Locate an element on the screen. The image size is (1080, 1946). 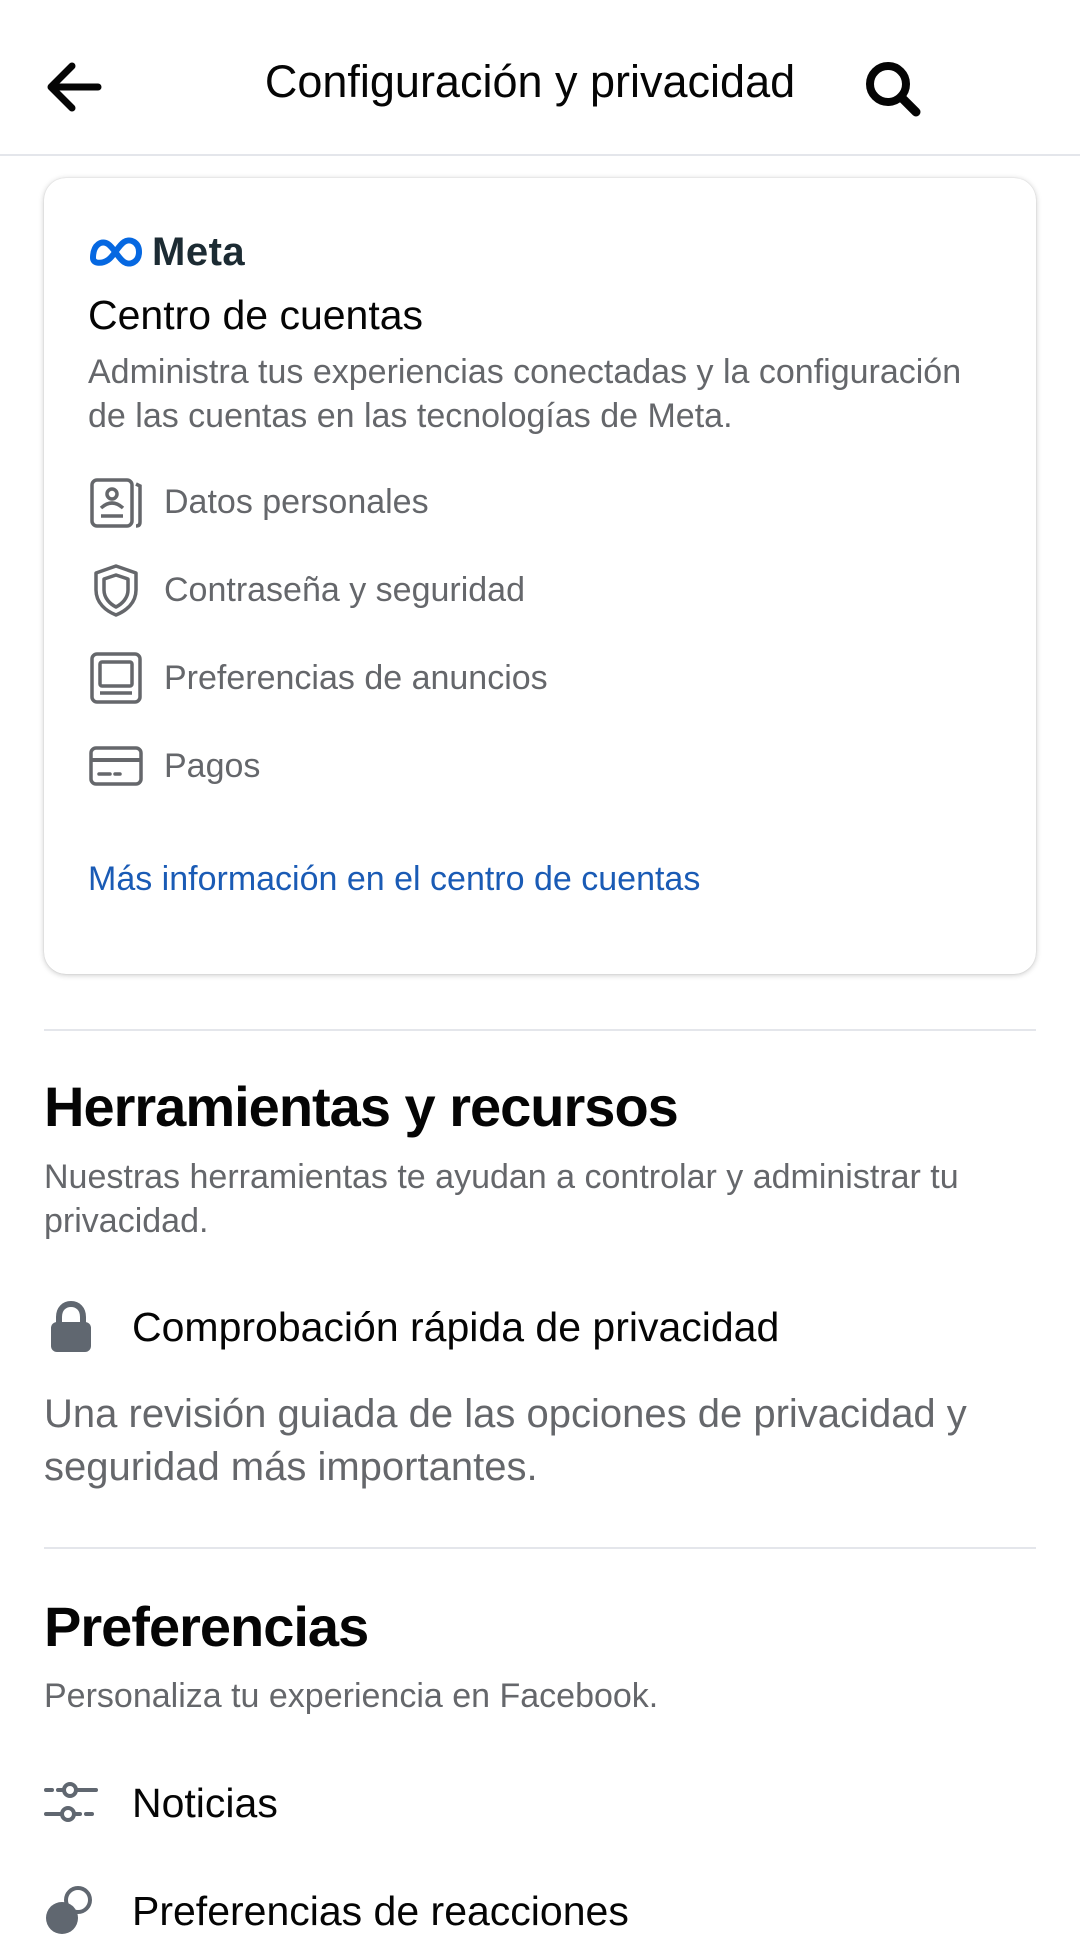
shield-icon is located at coordinates (116, 590).